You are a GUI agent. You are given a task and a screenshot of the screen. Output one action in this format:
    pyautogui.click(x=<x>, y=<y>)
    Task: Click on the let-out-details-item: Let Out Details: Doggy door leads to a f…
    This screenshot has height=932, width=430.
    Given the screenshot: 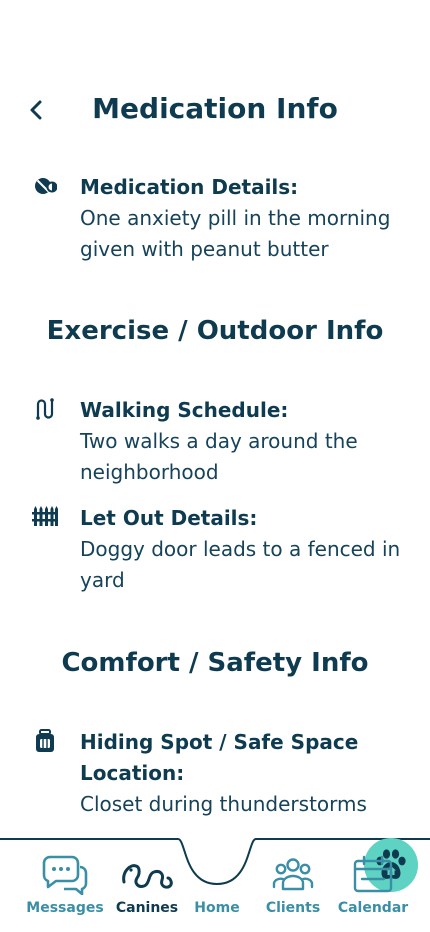 What is the action you would take?
    pyautogui.click(x=220, y=549)
    